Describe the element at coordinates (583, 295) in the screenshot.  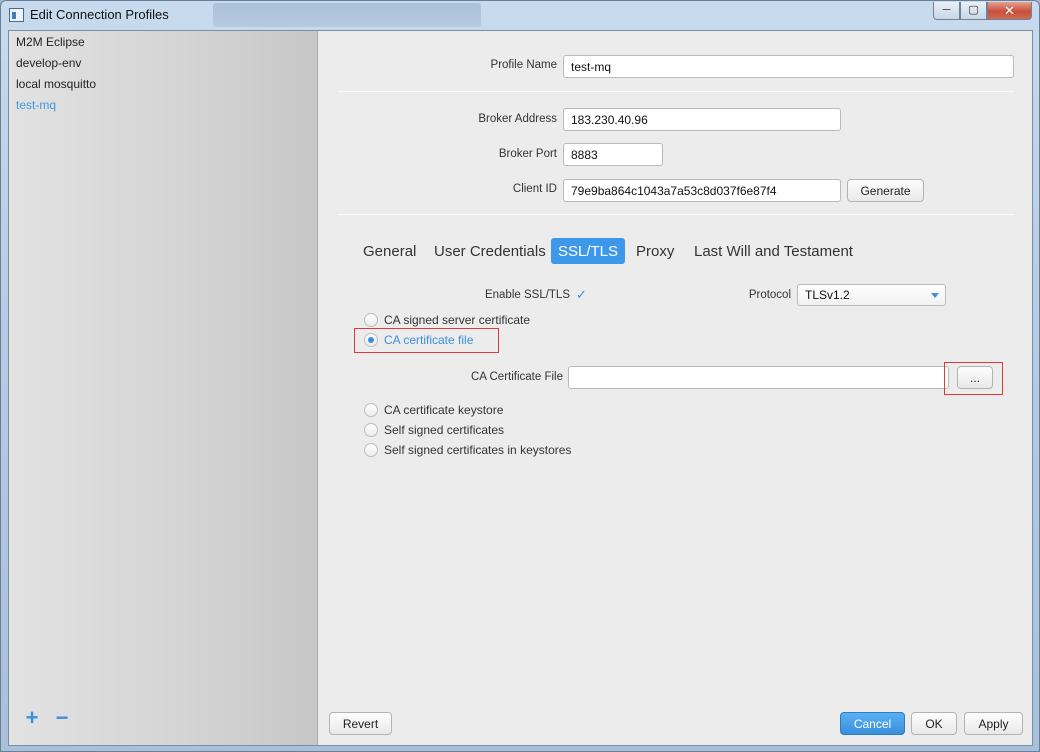
I see `enable-ssl-tls-checkbox: ✓` at that location.